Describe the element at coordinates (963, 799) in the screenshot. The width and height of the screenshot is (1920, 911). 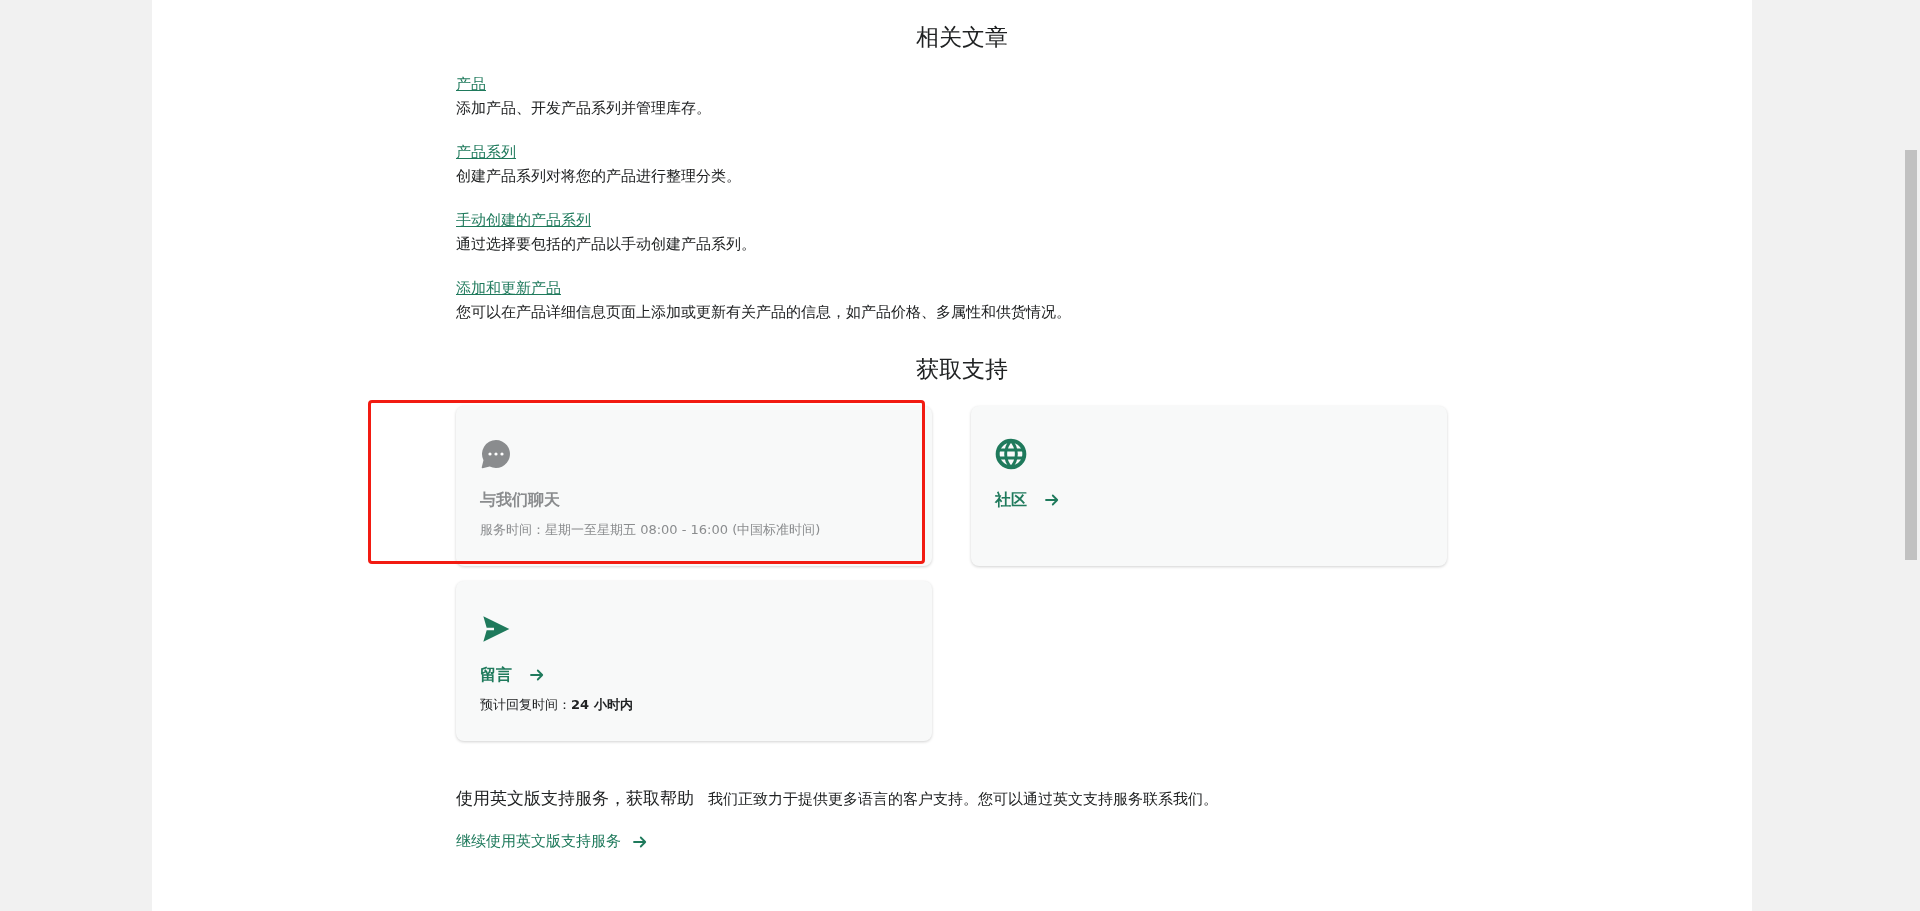
I see `english-support-text: 我们正致力于提供更多语言的客户支持。您可以通过英文支持服务联系我们。` at that location.